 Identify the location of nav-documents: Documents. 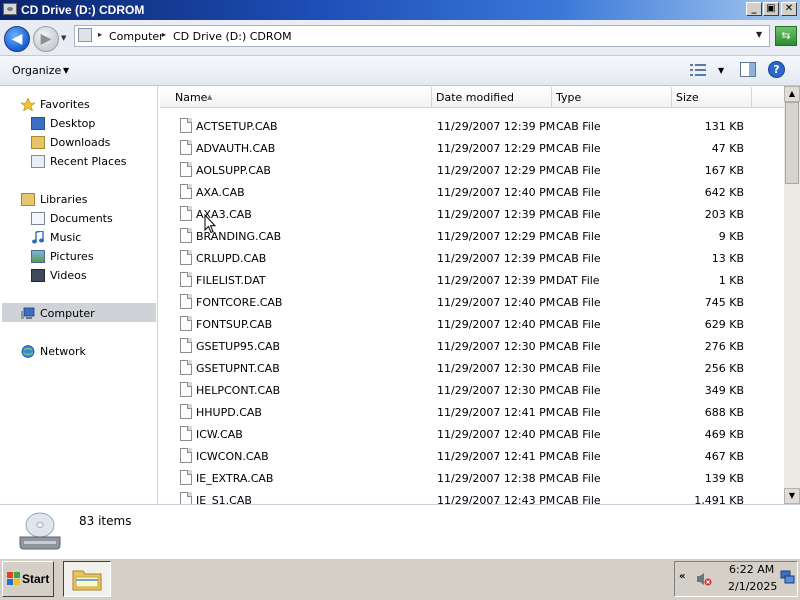
(78, 218).